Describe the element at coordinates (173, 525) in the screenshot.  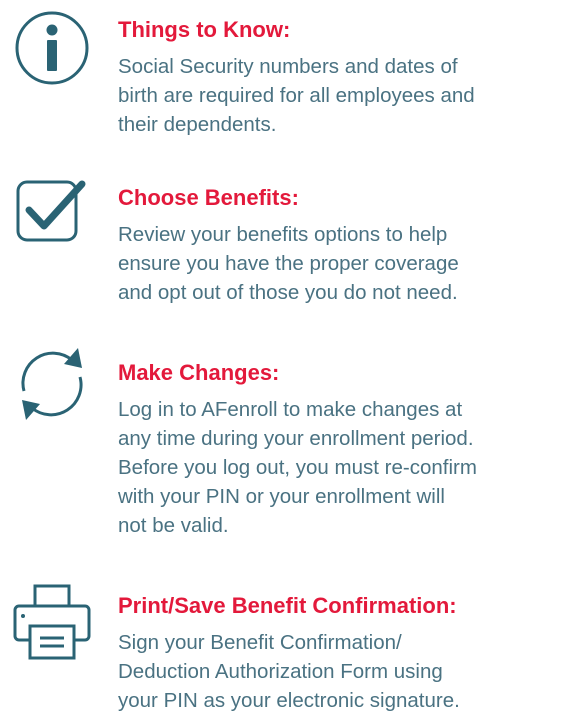
I see `body-line: not be valid.` at that location.